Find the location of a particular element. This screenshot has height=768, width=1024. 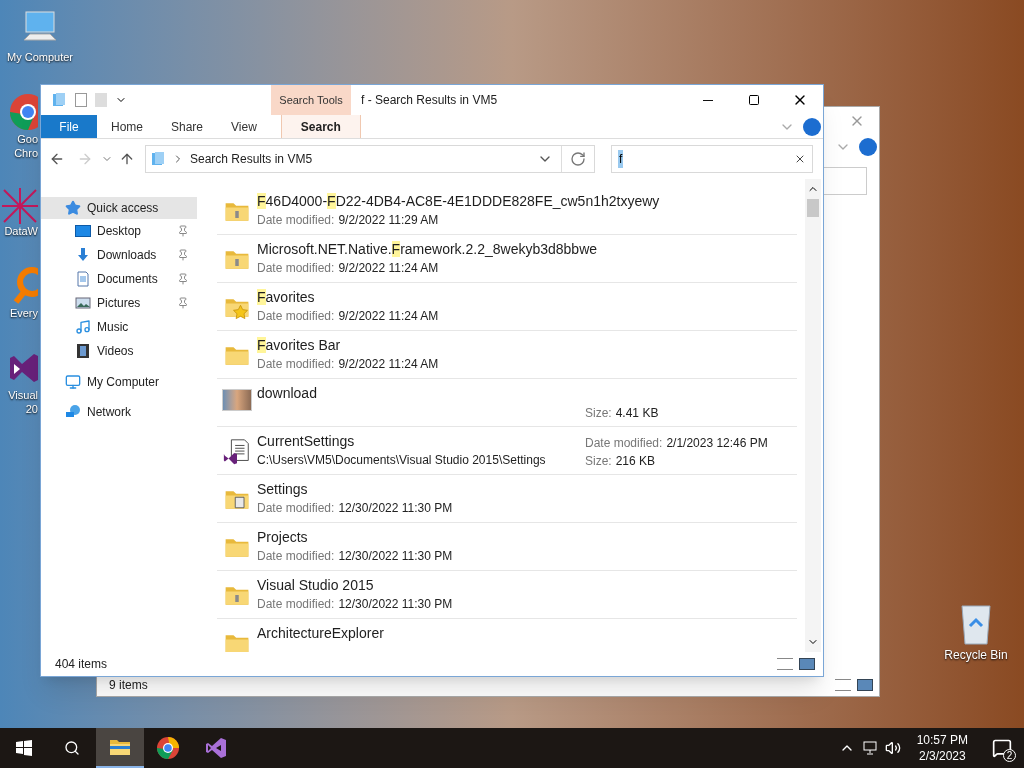

nav-item: Pictures is located at coordinates (119, 303).